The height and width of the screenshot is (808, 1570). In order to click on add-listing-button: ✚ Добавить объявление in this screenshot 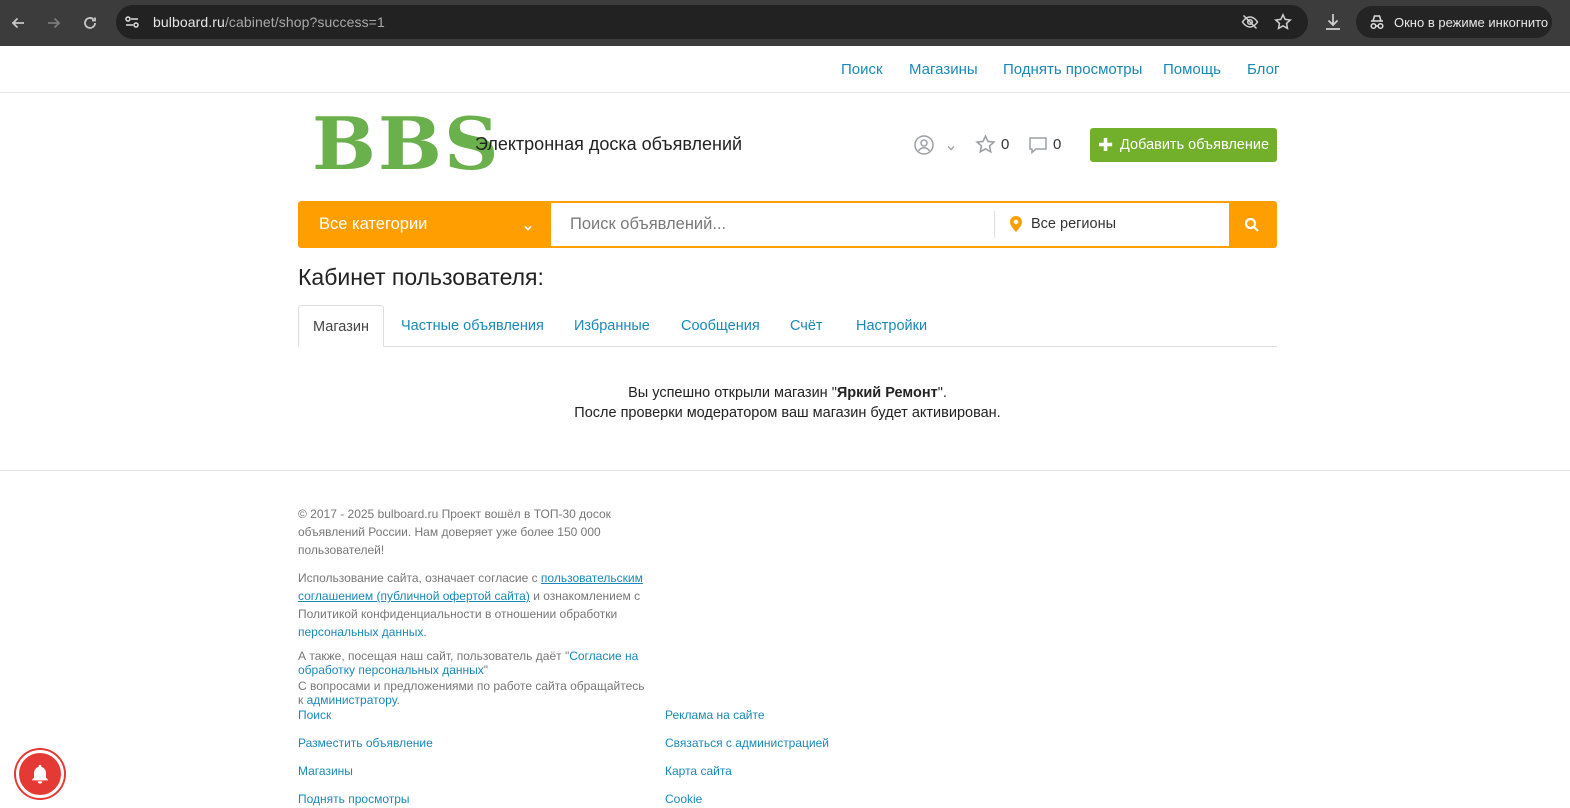, I will do `click(1183, 145)`.